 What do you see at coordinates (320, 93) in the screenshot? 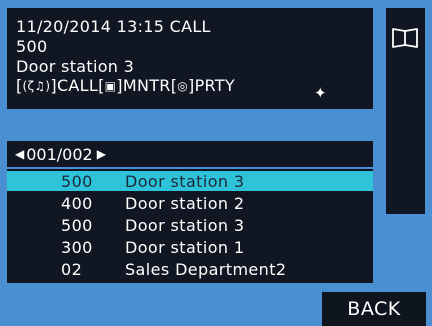
I see `move-cross-icon: ✦` at bounding box center [320, 93].